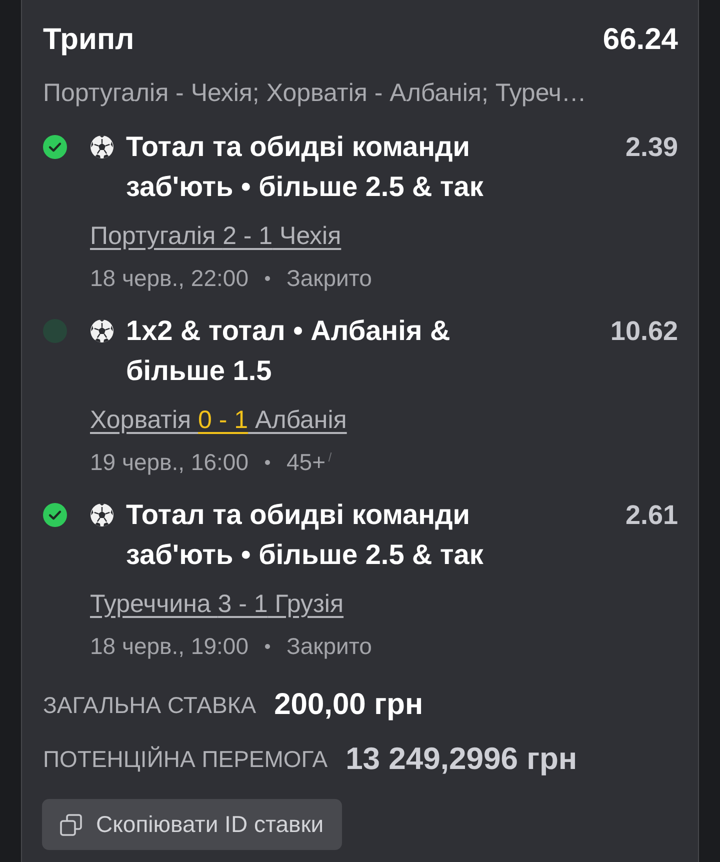 This screenshot has width=720, height=862. Describe the element at coordinates (306, 462) in the screenshot. I see `match-state: 45+` at that location.